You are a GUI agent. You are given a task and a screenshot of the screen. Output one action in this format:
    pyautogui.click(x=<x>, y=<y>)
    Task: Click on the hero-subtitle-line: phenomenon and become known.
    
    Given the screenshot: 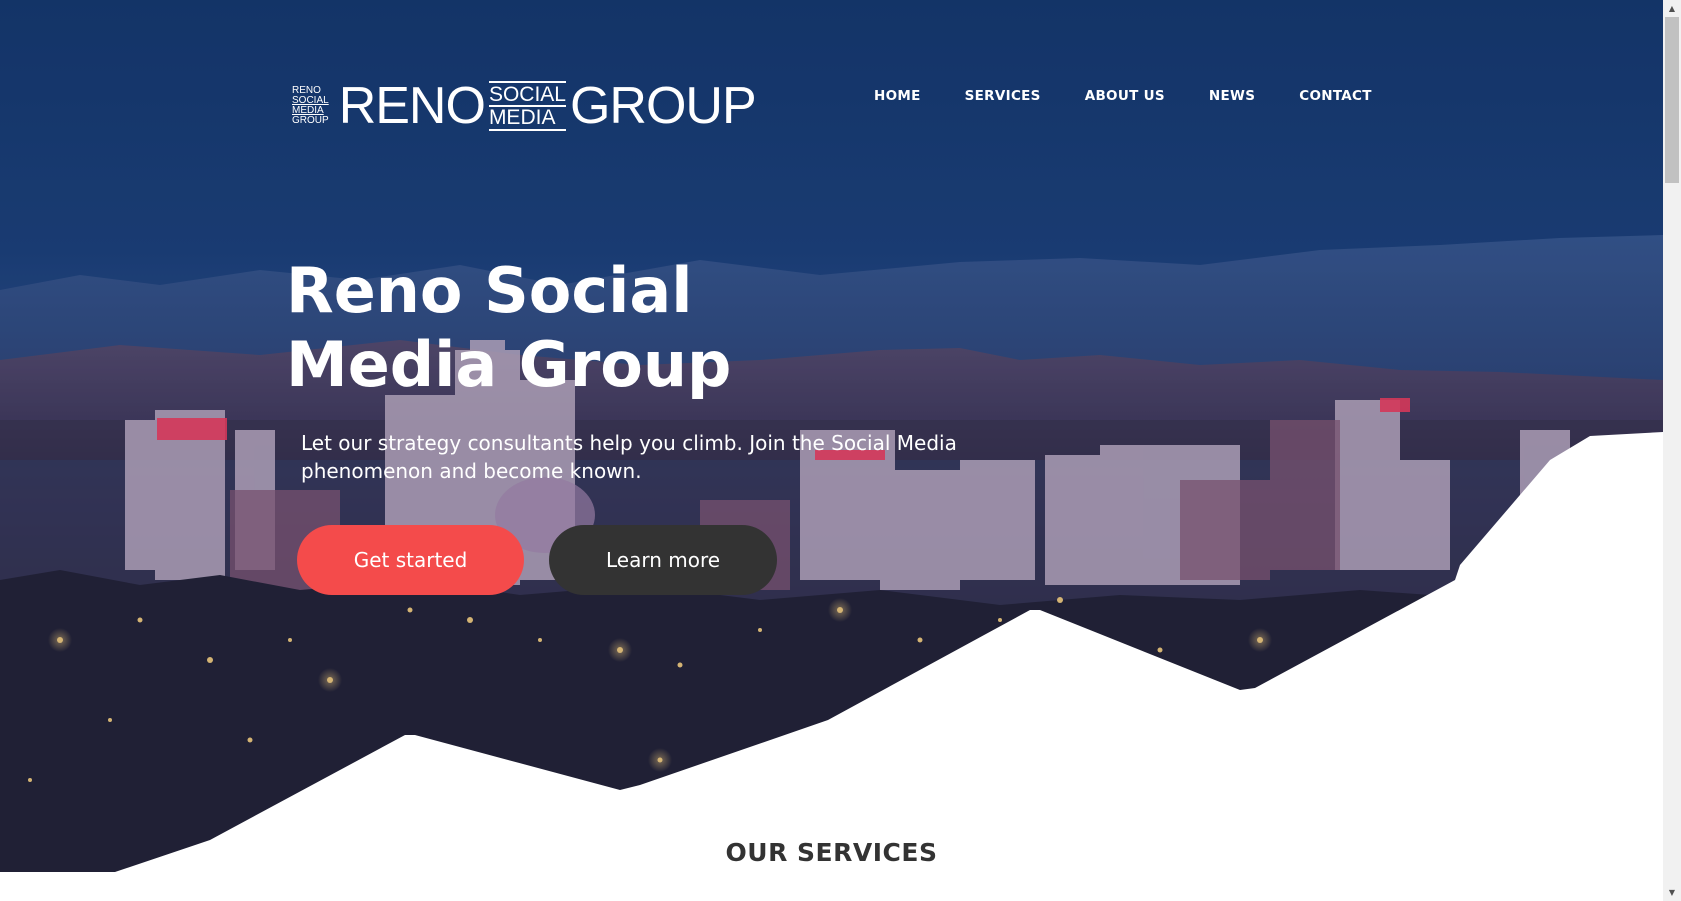 What is the action you would take?
    pyautogui.click(x=471, y=471)
    